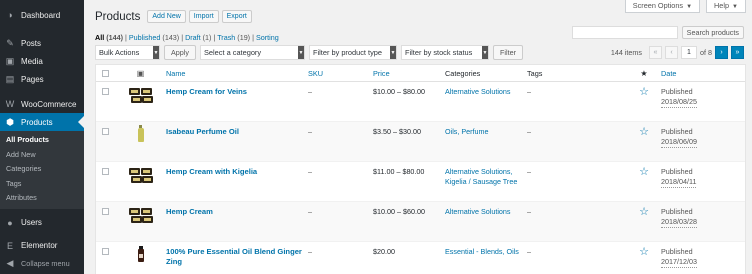  Describe the element at coordinates (127, 52) in the screenshot. I see `bulk-actions-select: Bulk Actions ▼` at that location.